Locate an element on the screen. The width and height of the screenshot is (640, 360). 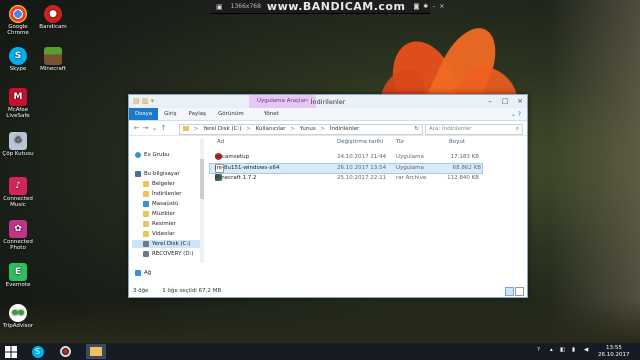
desktop-icon-tripadvisor: oo TripAdvisor is located at coordinates (18, 316).